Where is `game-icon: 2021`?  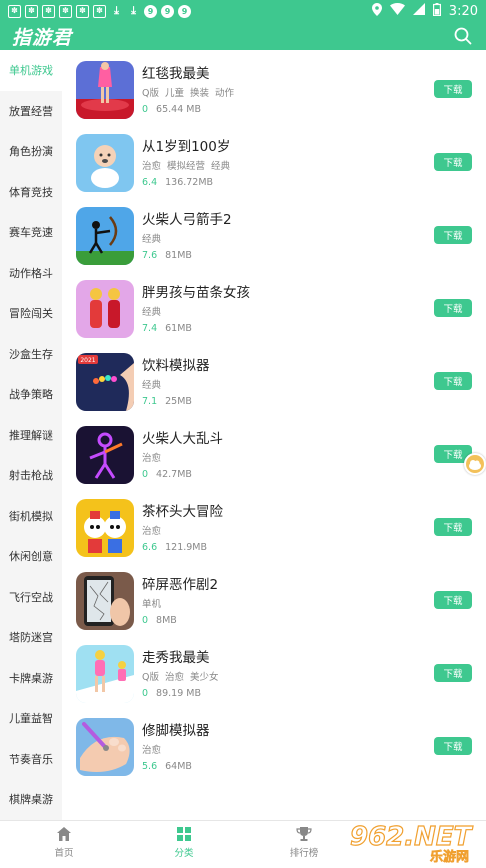 game-icon: 2021 is located at coordinates (105, 382).